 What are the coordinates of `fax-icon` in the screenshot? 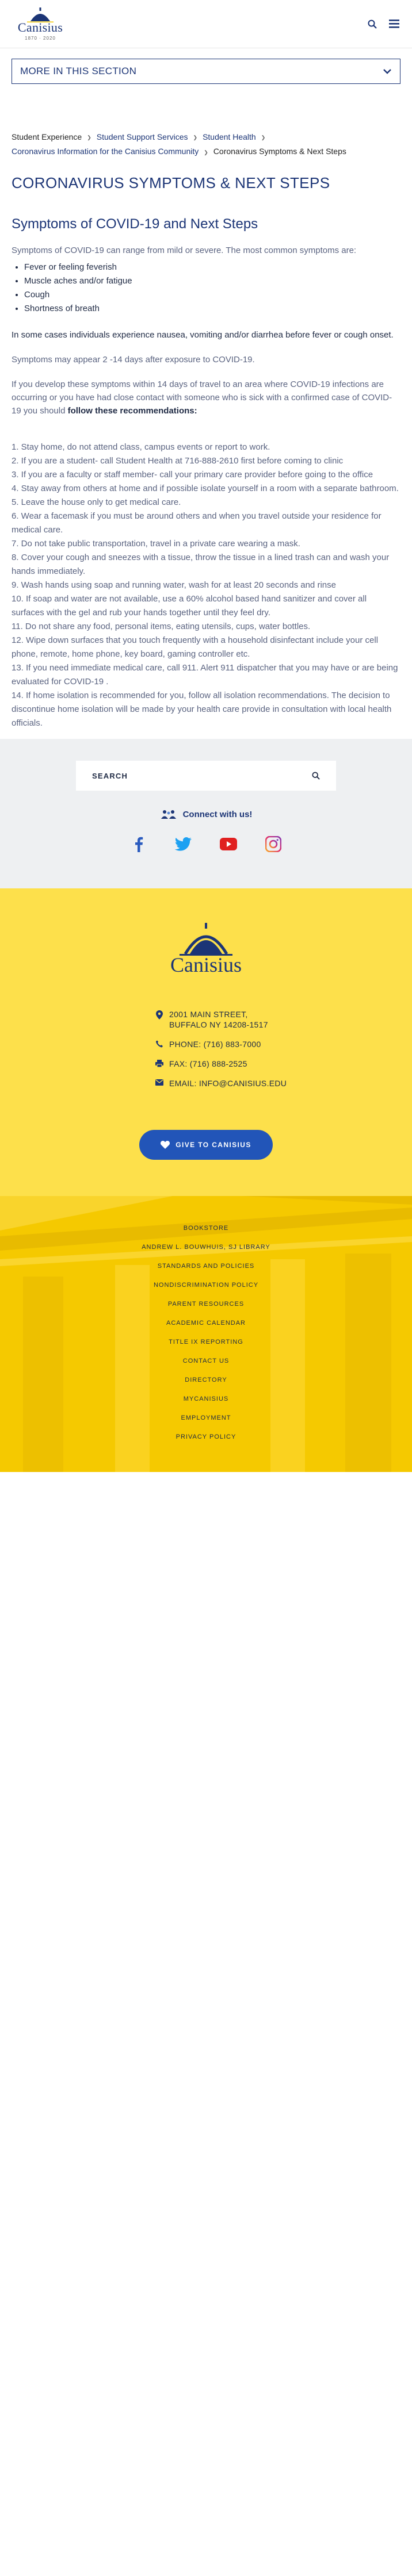 It's located at (159, 1063).